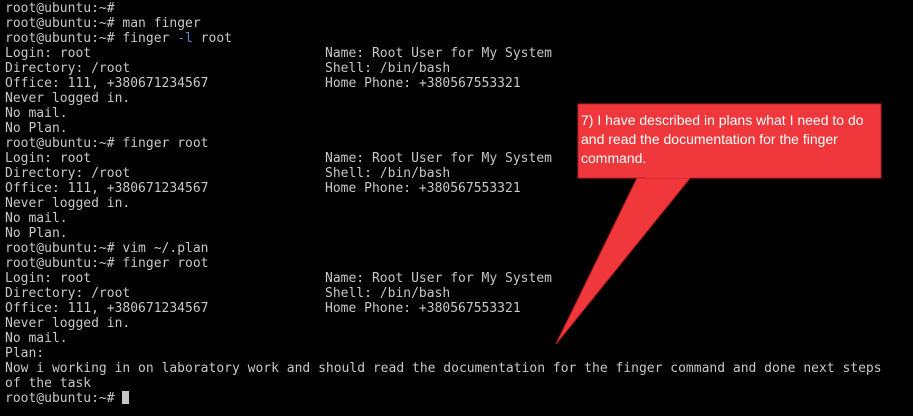  I want to click on output-line: of the task, so click(459, 383).